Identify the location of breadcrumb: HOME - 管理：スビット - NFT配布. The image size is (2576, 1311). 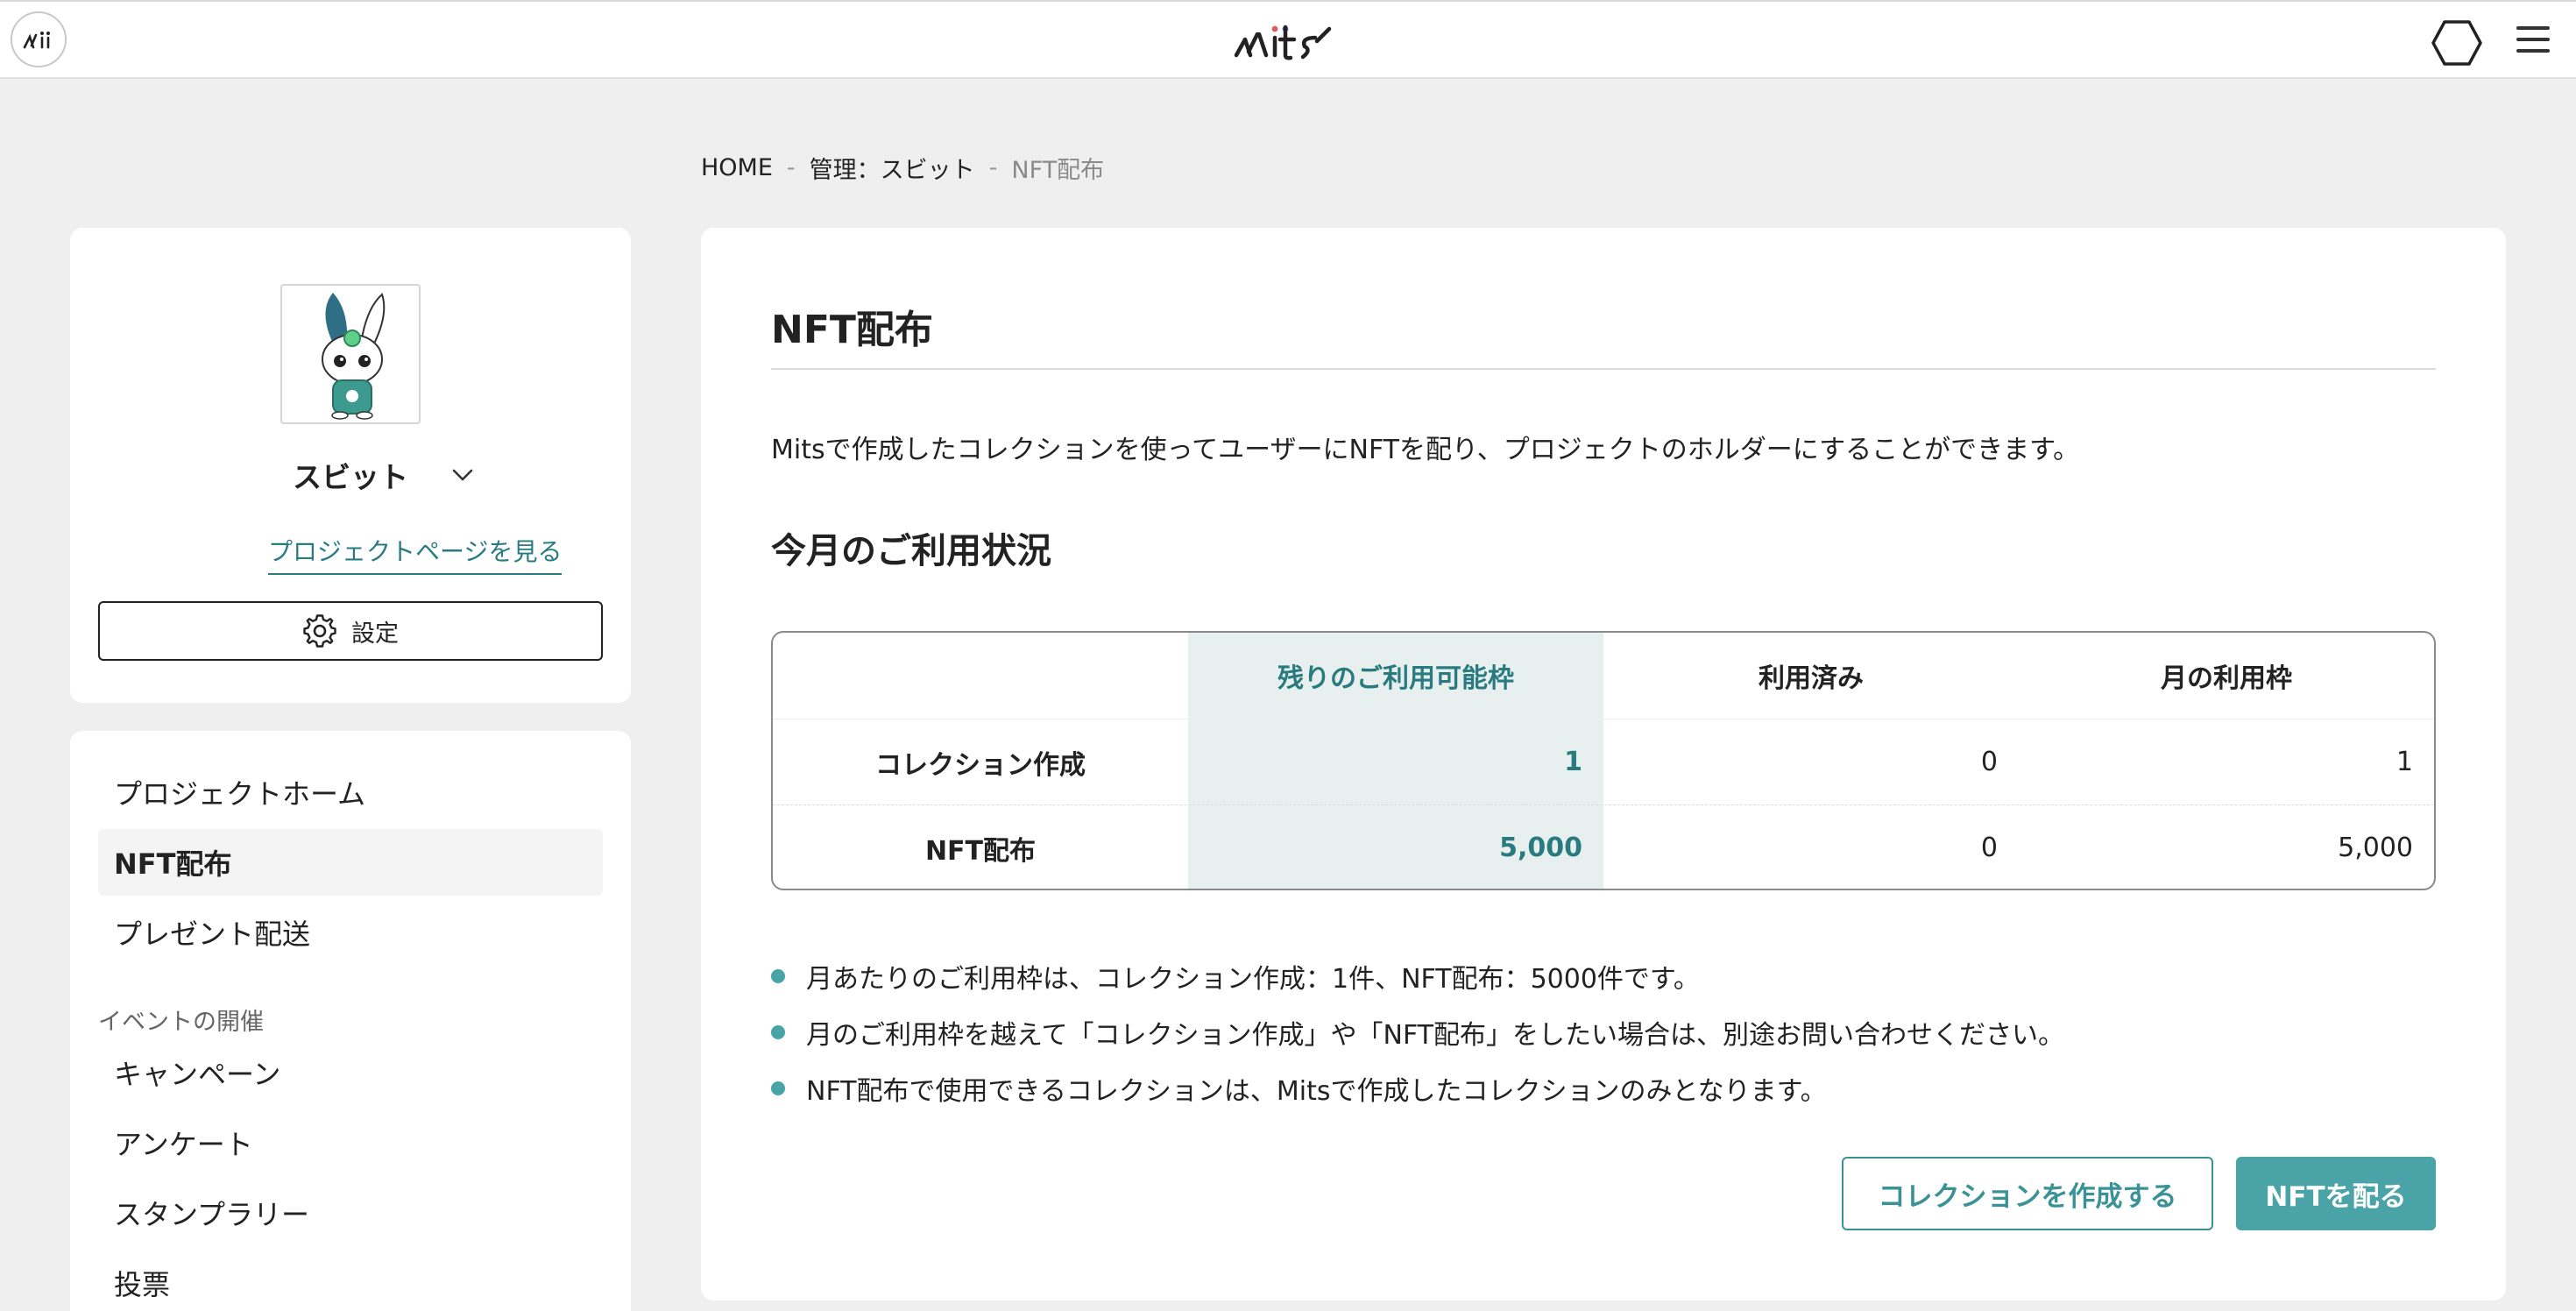
(902, 168).